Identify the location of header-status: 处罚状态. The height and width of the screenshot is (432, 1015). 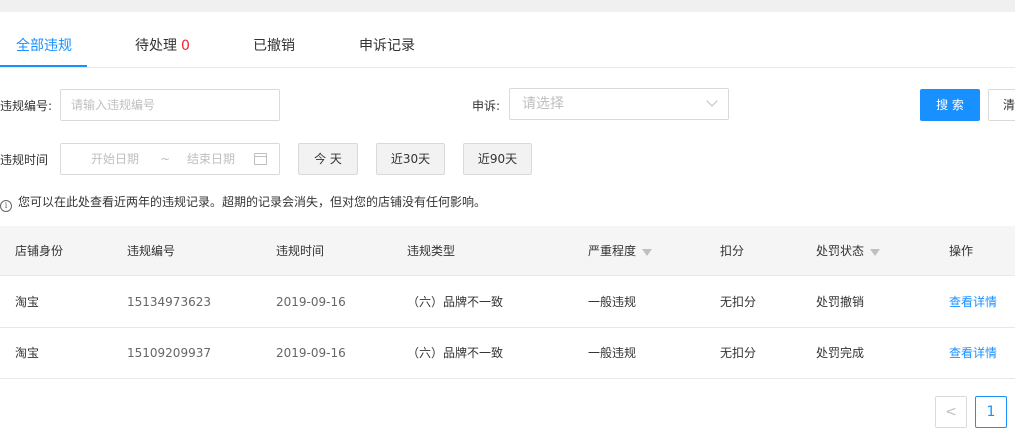
(848, 251).